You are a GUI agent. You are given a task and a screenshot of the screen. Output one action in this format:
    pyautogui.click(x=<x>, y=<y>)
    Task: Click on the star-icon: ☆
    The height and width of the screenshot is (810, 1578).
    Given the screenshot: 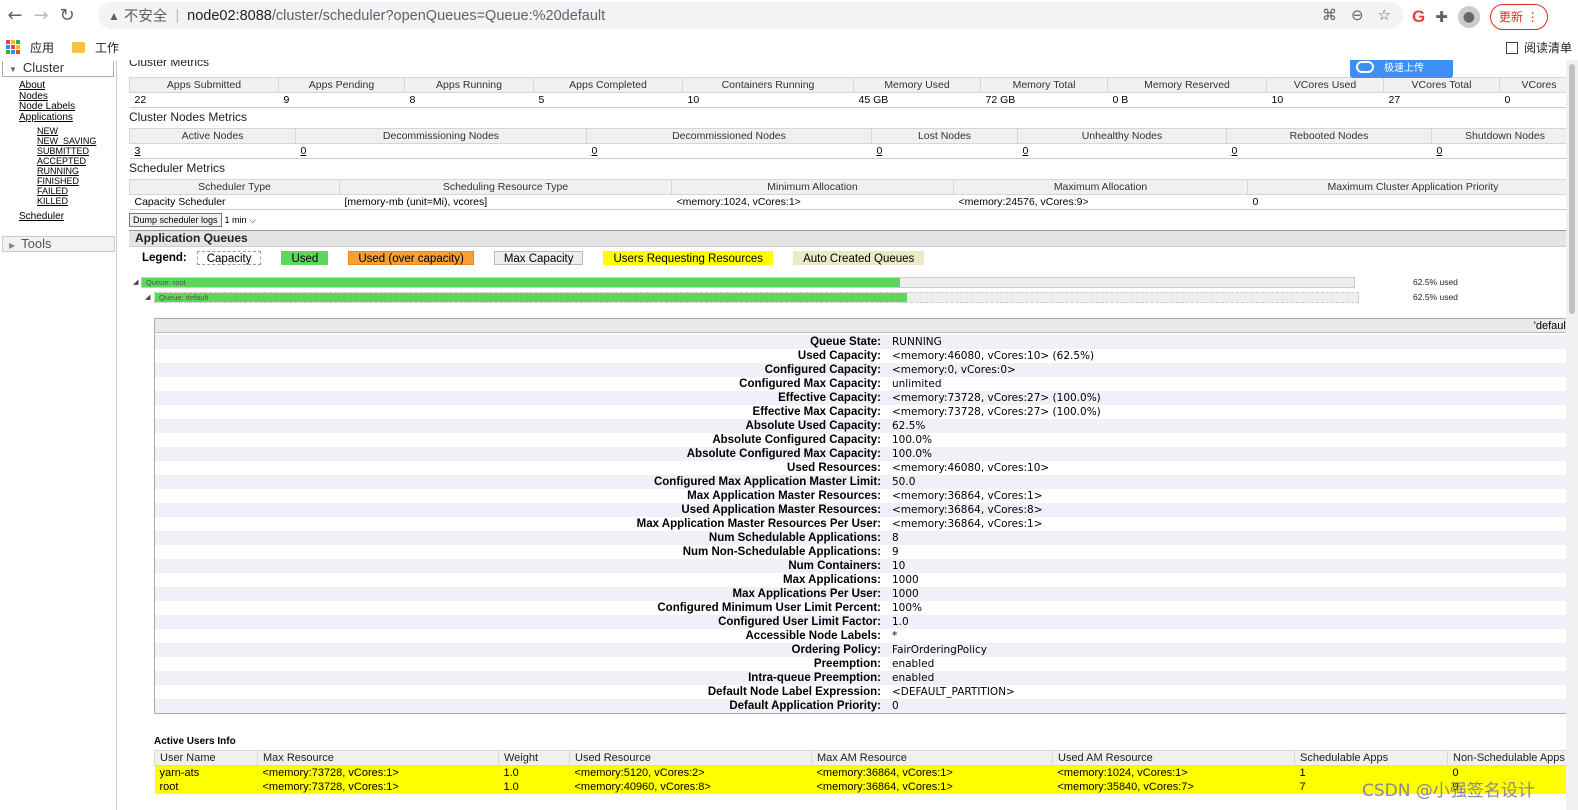 What is the action you would take?
    pyautogui.click(x=1384, y=15)
    